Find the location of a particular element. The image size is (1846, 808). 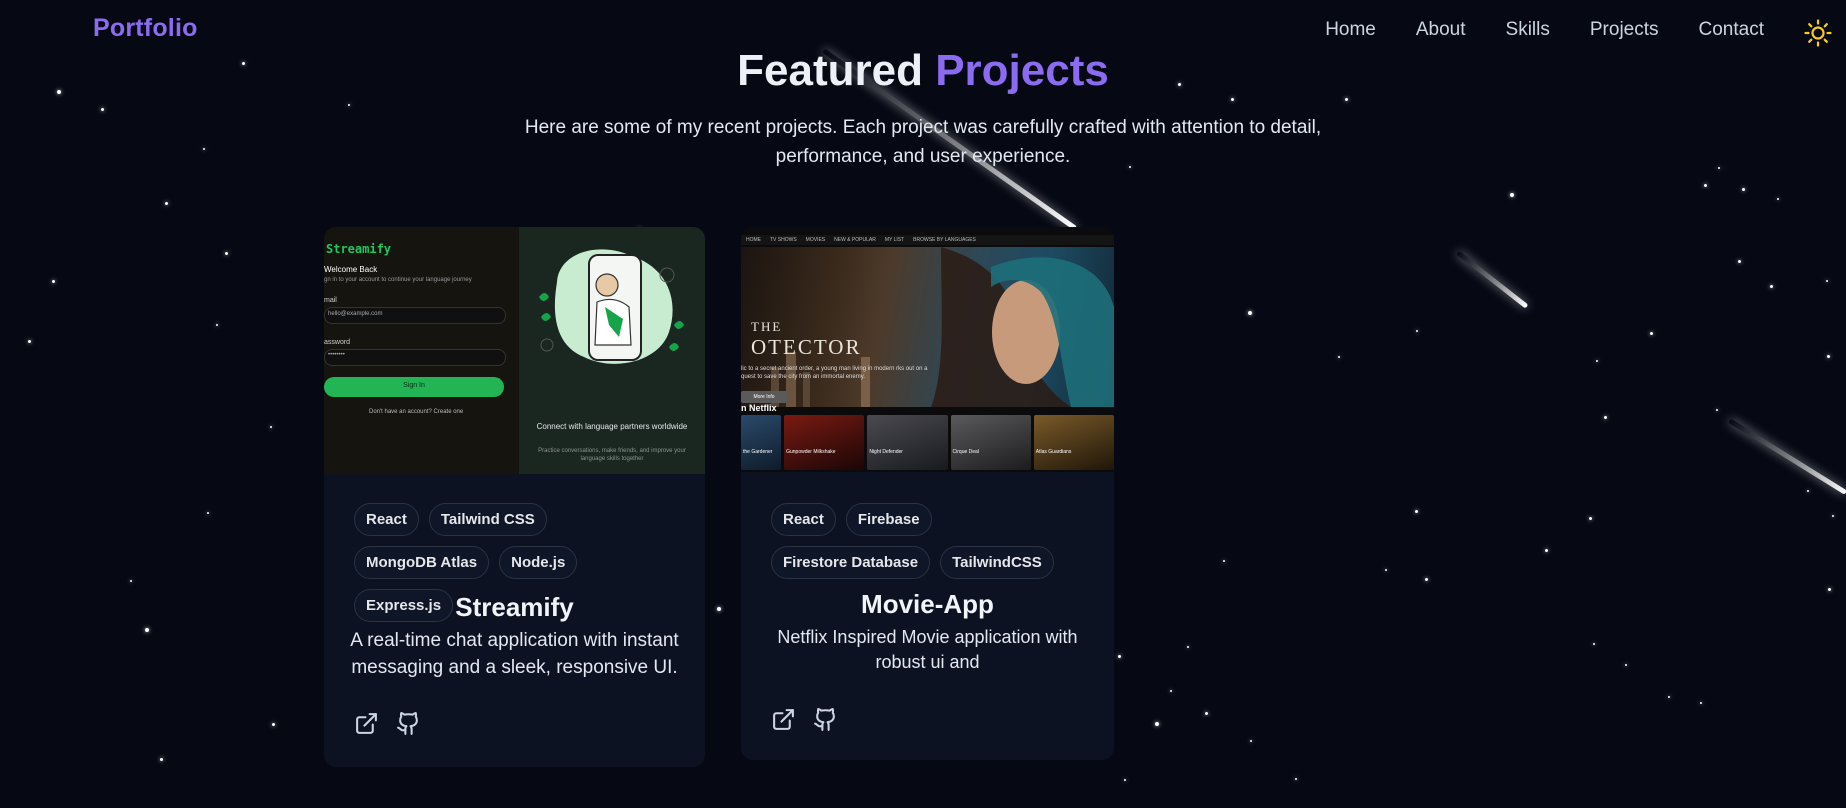

streamify-brand: Streamify is located at coordinates (359, 249).